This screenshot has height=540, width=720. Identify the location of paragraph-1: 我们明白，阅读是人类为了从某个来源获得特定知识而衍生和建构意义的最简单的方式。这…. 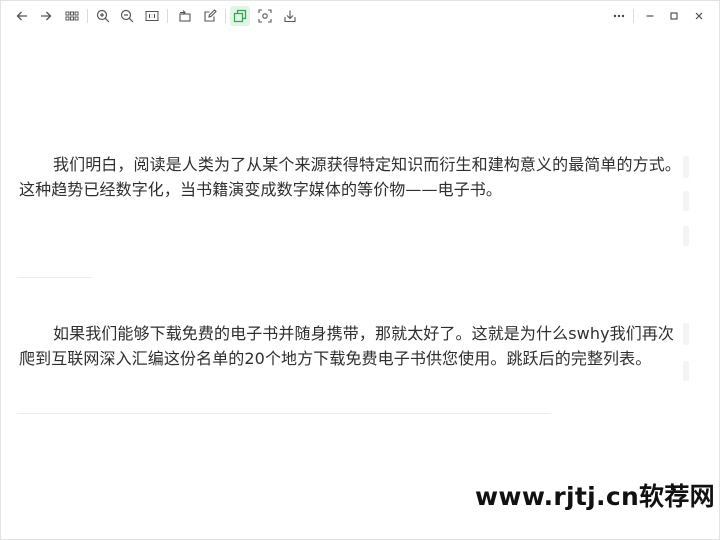
(350, 177).